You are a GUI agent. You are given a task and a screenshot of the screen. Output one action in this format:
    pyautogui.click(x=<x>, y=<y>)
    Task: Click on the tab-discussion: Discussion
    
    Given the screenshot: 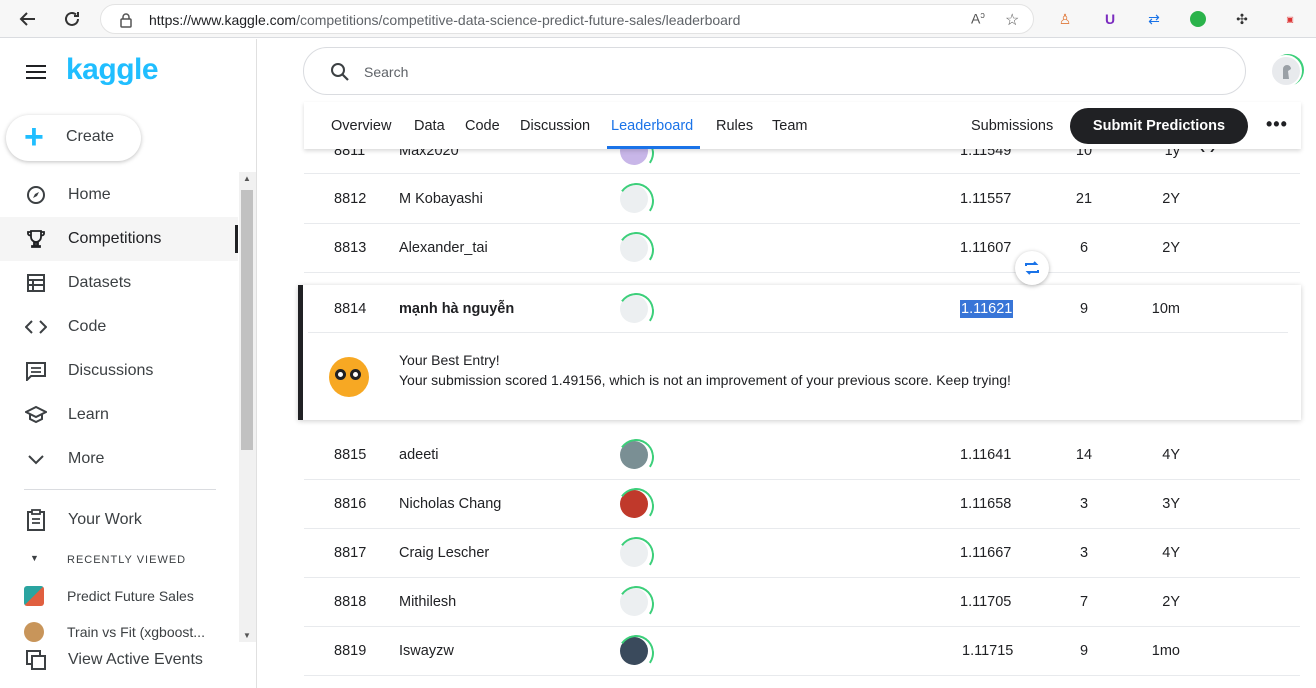 What is the action you would take?
    pyautogui.click(x=555, y=126)
    